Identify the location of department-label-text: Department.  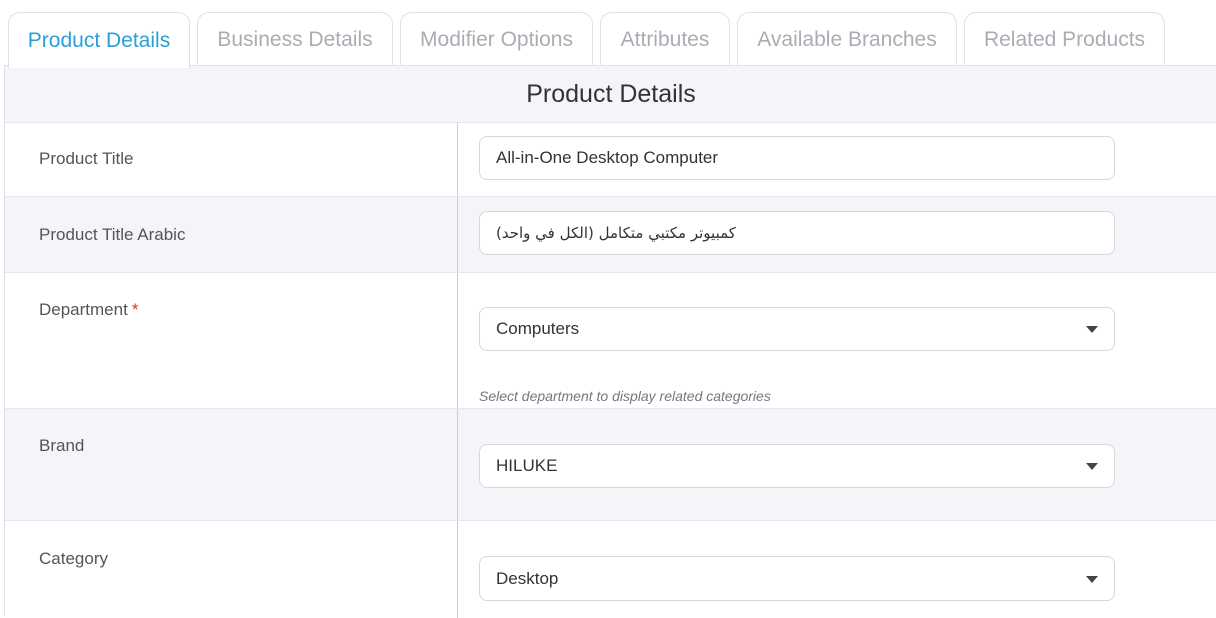
(83, 309).